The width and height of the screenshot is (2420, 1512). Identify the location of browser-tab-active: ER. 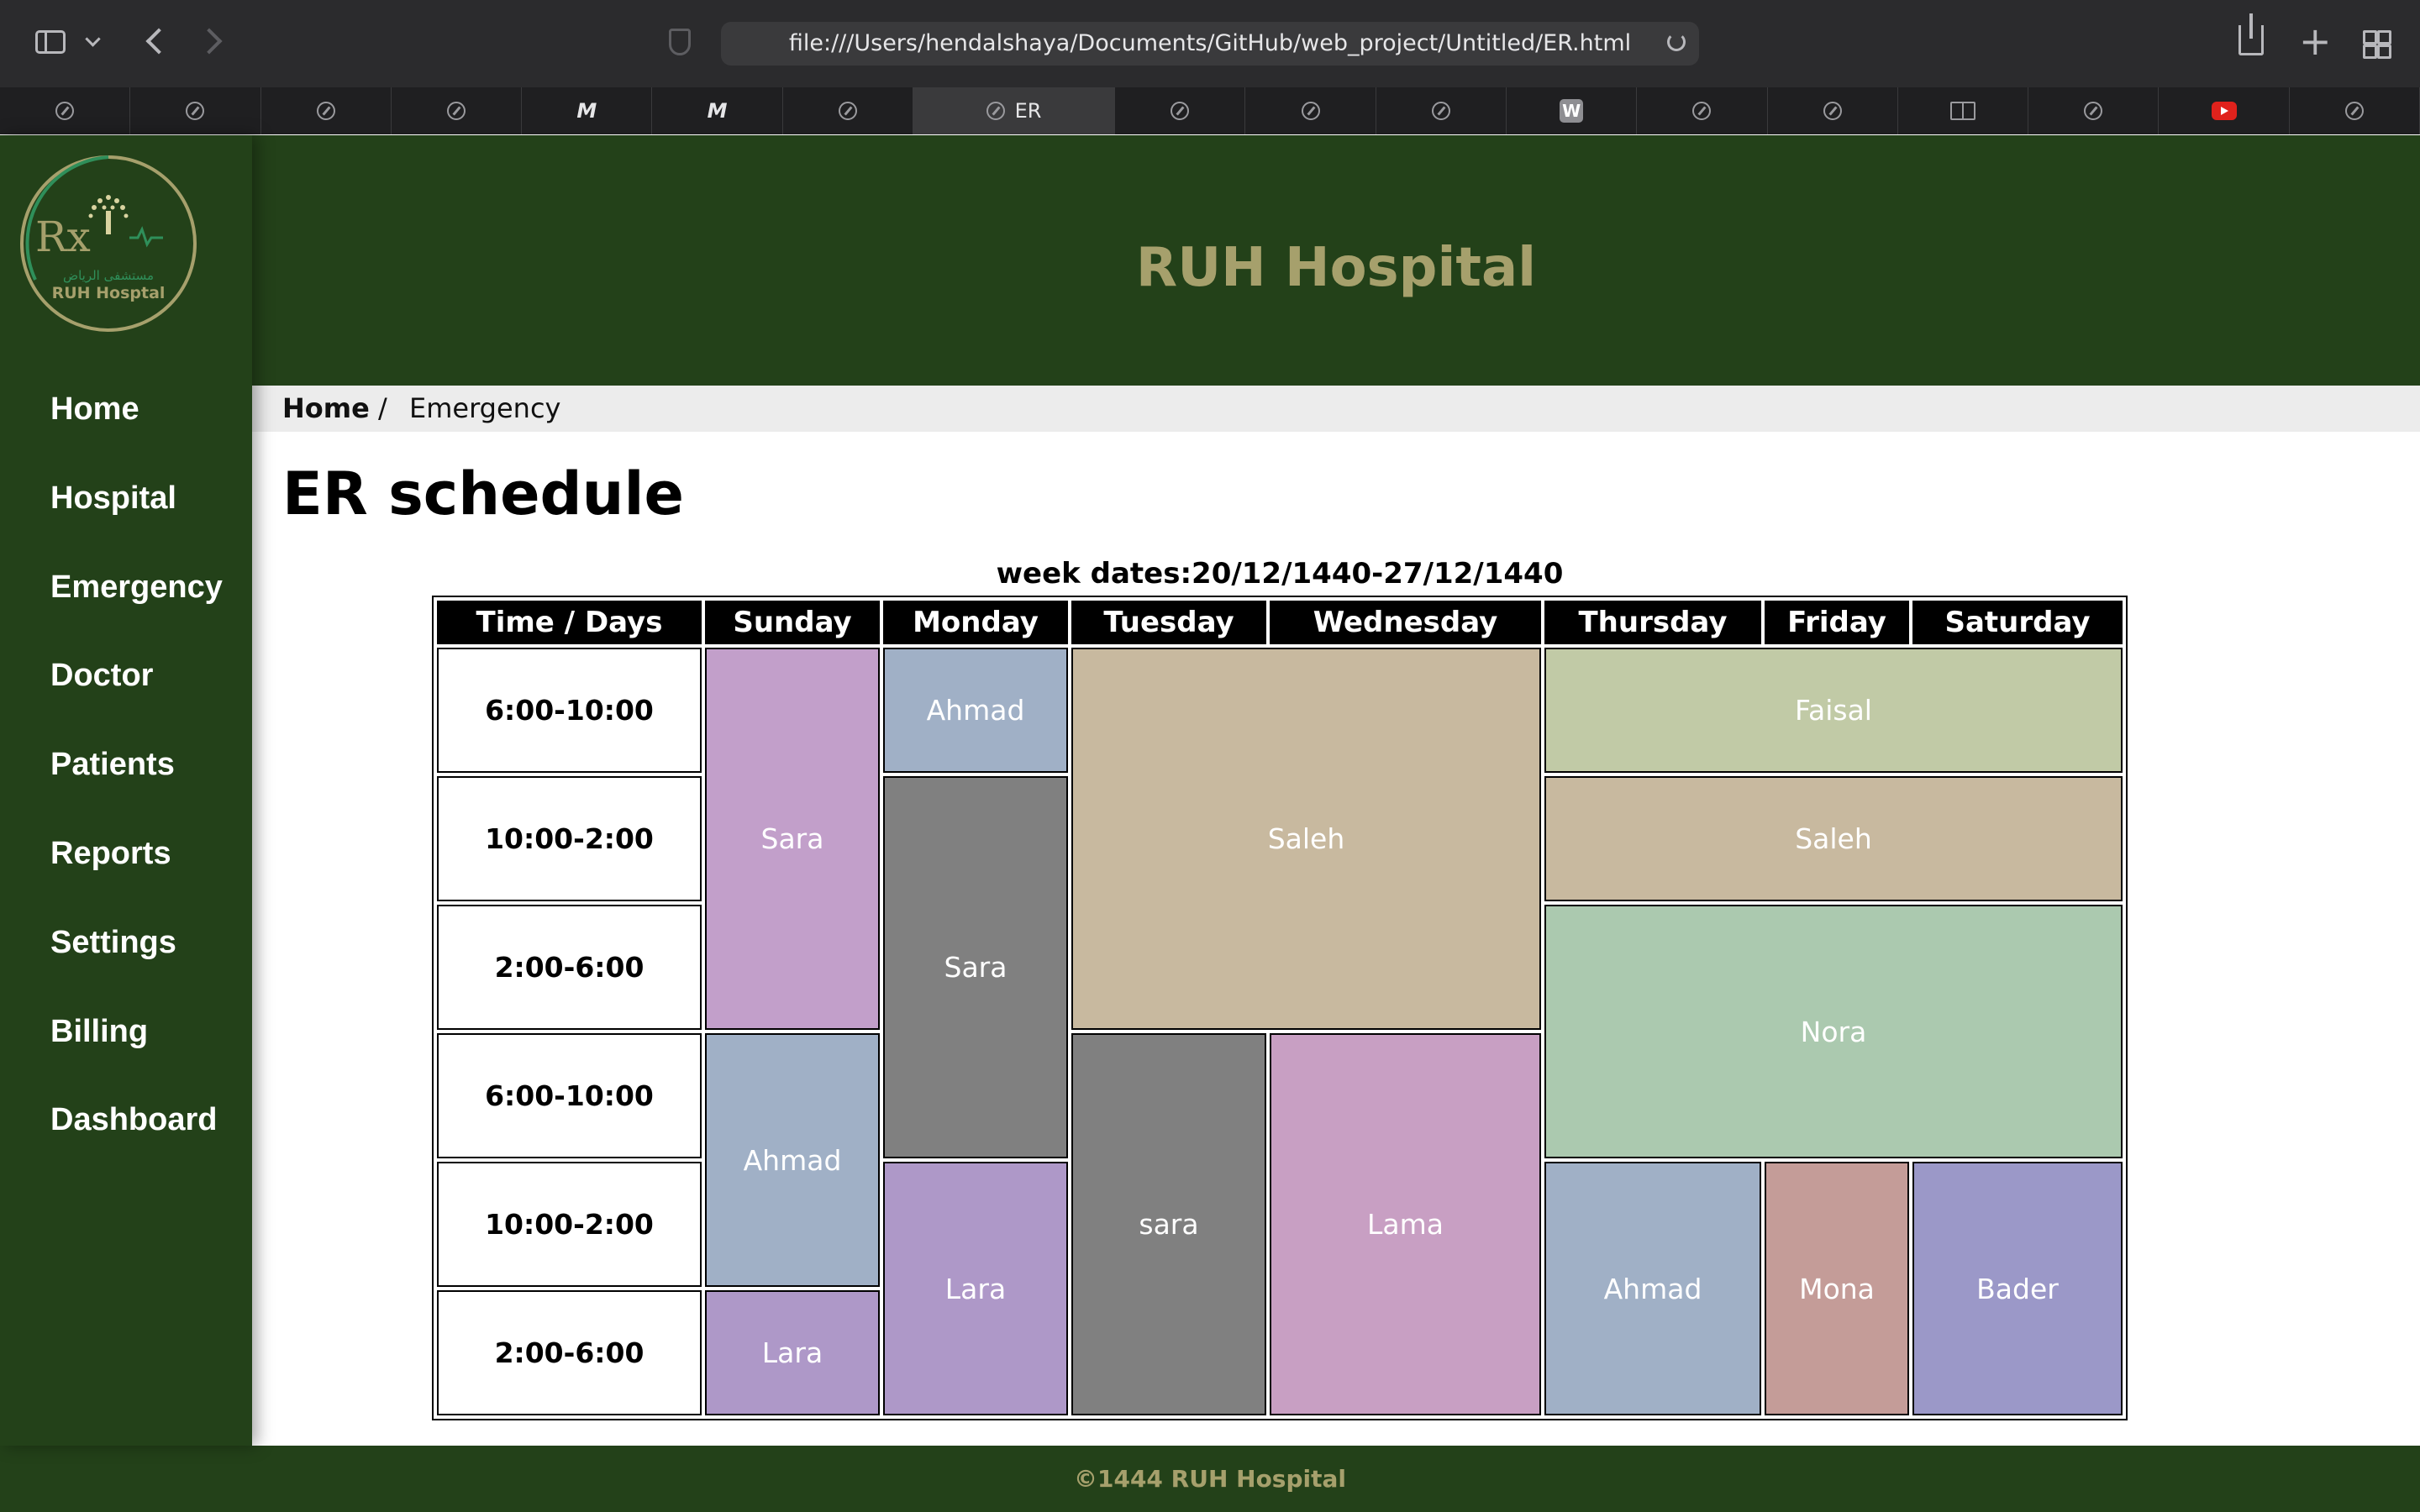
(1015, 110).